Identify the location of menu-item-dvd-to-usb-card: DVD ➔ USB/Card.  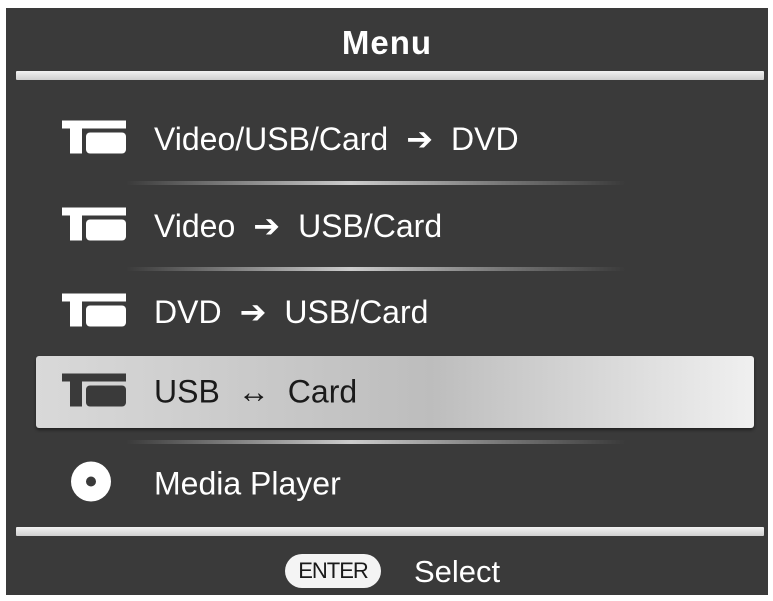
(395, 312).